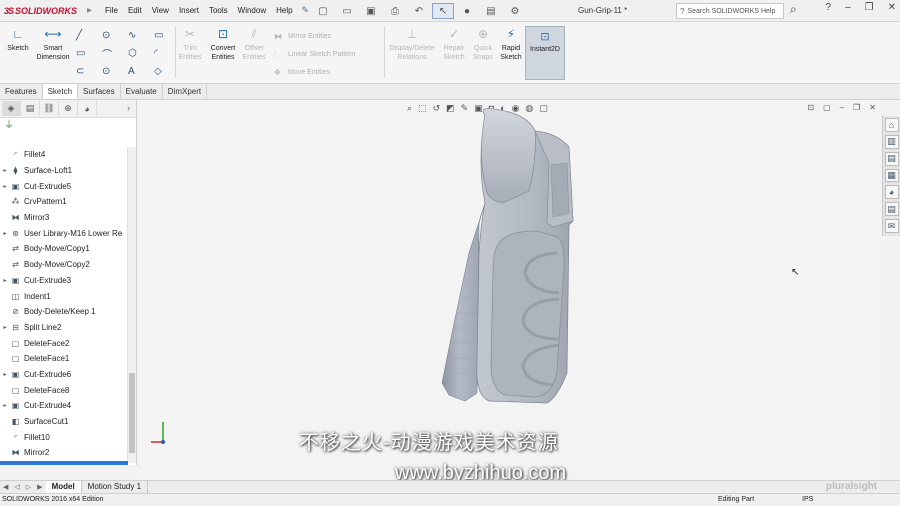 This screenshot has height=506, width=900. What do you see at coordinates (64, 155) in the screenshot?
I see `tree-item: ◜ Fillet4` at bounding box center [64, 155].